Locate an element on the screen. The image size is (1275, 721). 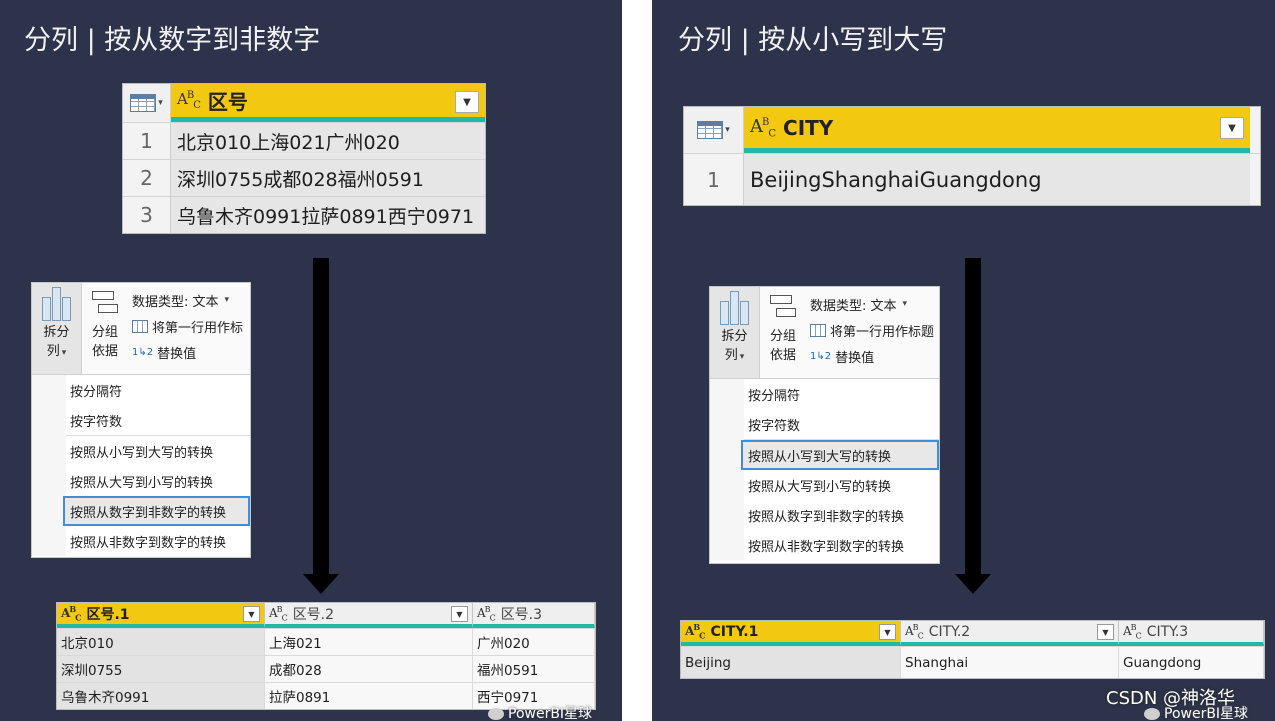
column-name: CITY.1 is located at coordinates (734, 631).